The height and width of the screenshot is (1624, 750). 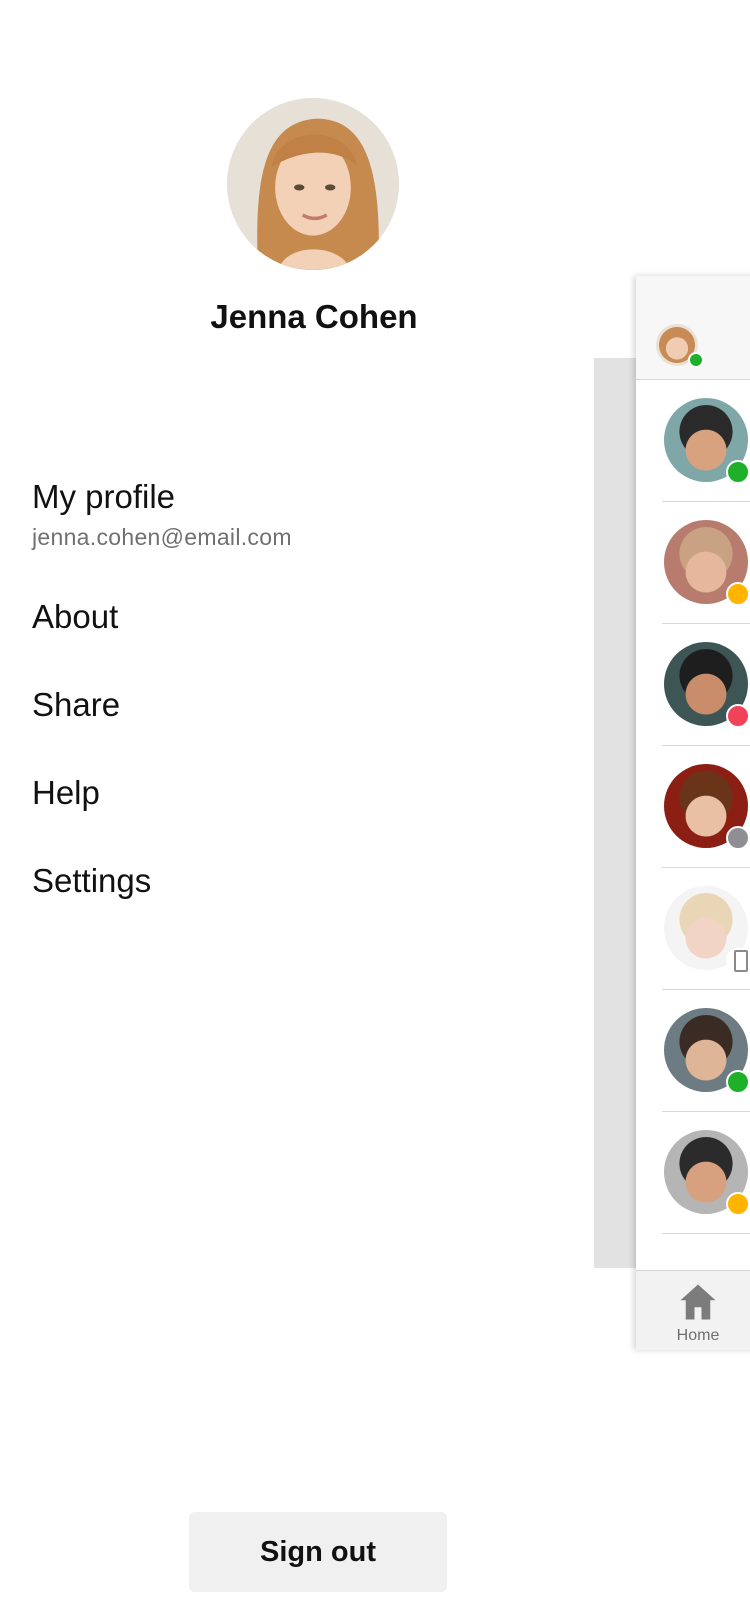 I want to click on menu-item-my-profile: My profile jenna.cohen@email.com, so click(x=292, y=532).